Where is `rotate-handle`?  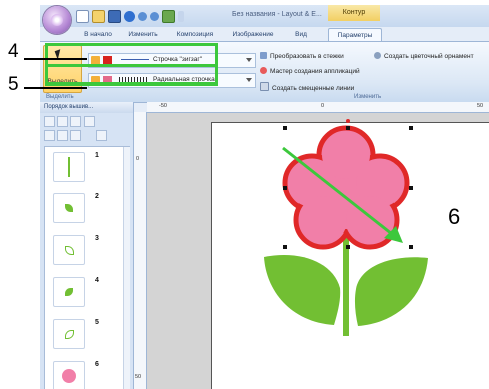 rotate-handle is located at coordinates (348, 121).